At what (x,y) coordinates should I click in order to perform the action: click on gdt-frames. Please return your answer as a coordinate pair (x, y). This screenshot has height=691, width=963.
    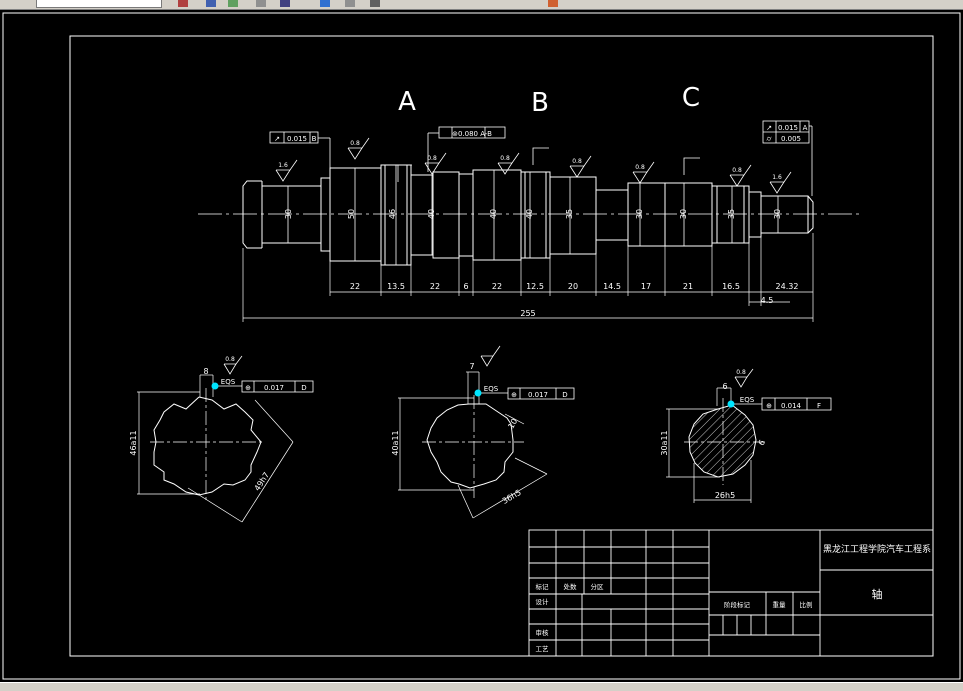
    Looking at the image, I should click on (541, 158).